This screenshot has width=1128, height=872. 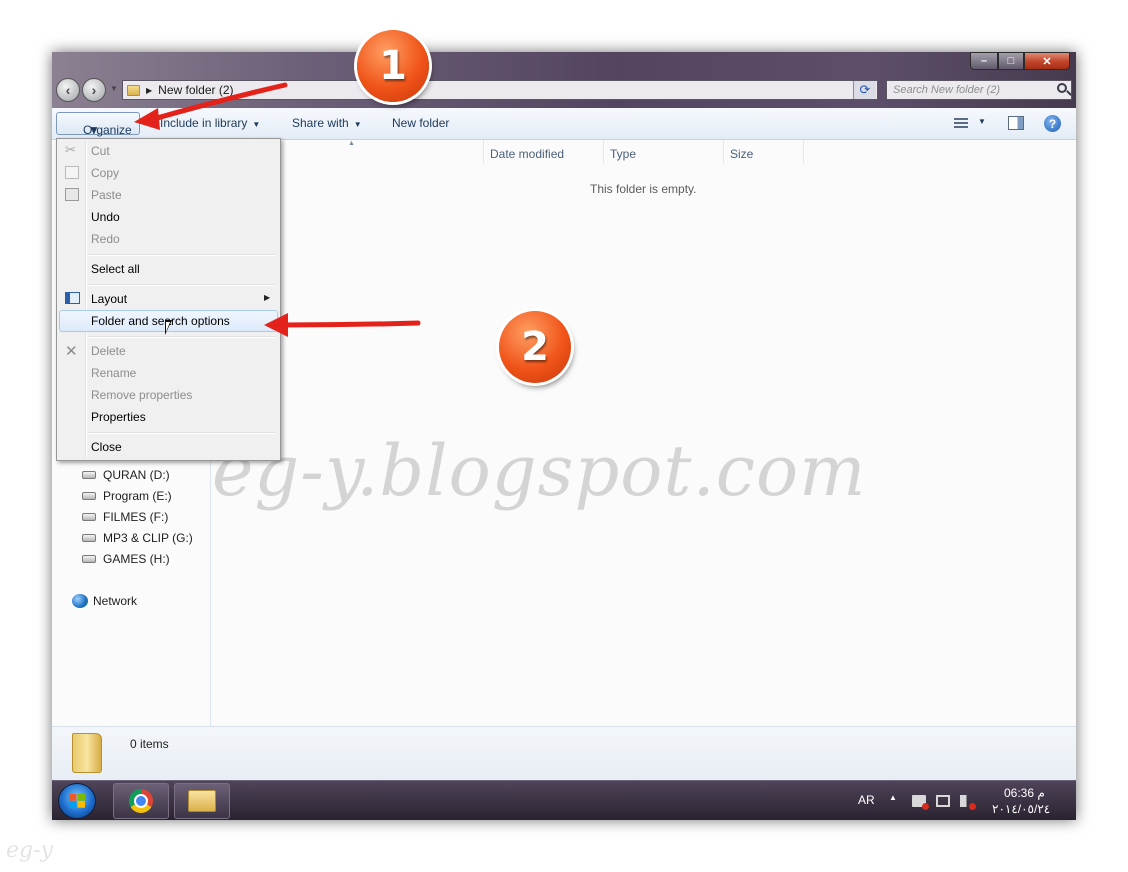 What do you see at coordinates (866, 800) in the screenshot?
I see `language-indicator: AR` at bounding box center [866, 800].